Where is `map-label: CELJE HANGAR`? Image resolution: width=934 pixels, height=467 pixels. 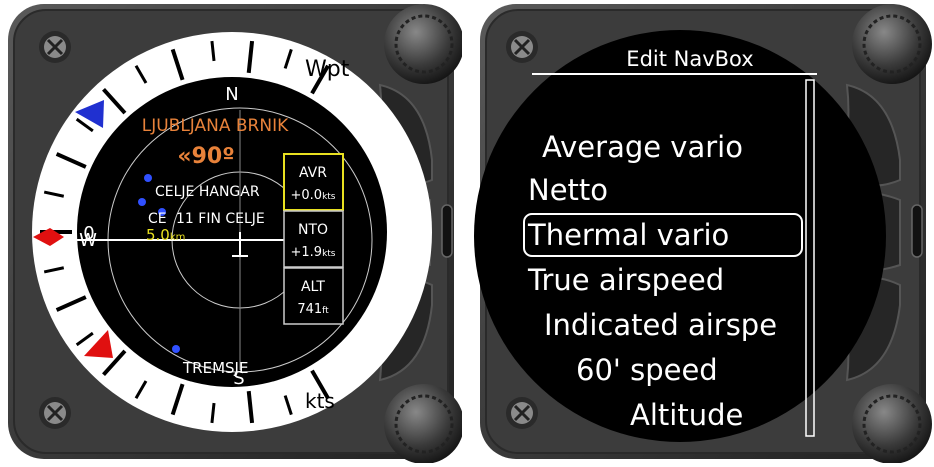
map-label: CELJE HANGAR is located at coordinates (207, 192).